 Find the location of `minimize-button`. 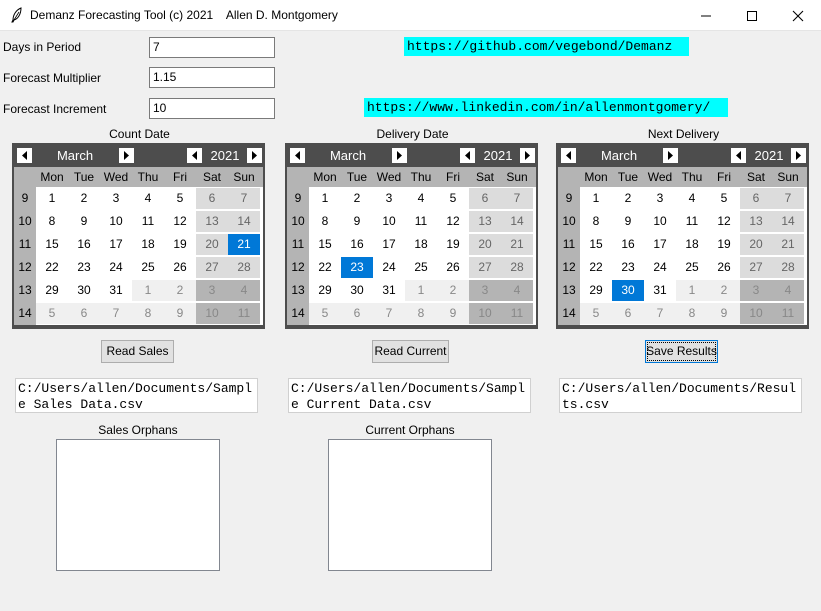

minimize-button is located at coordinates (706, 15).